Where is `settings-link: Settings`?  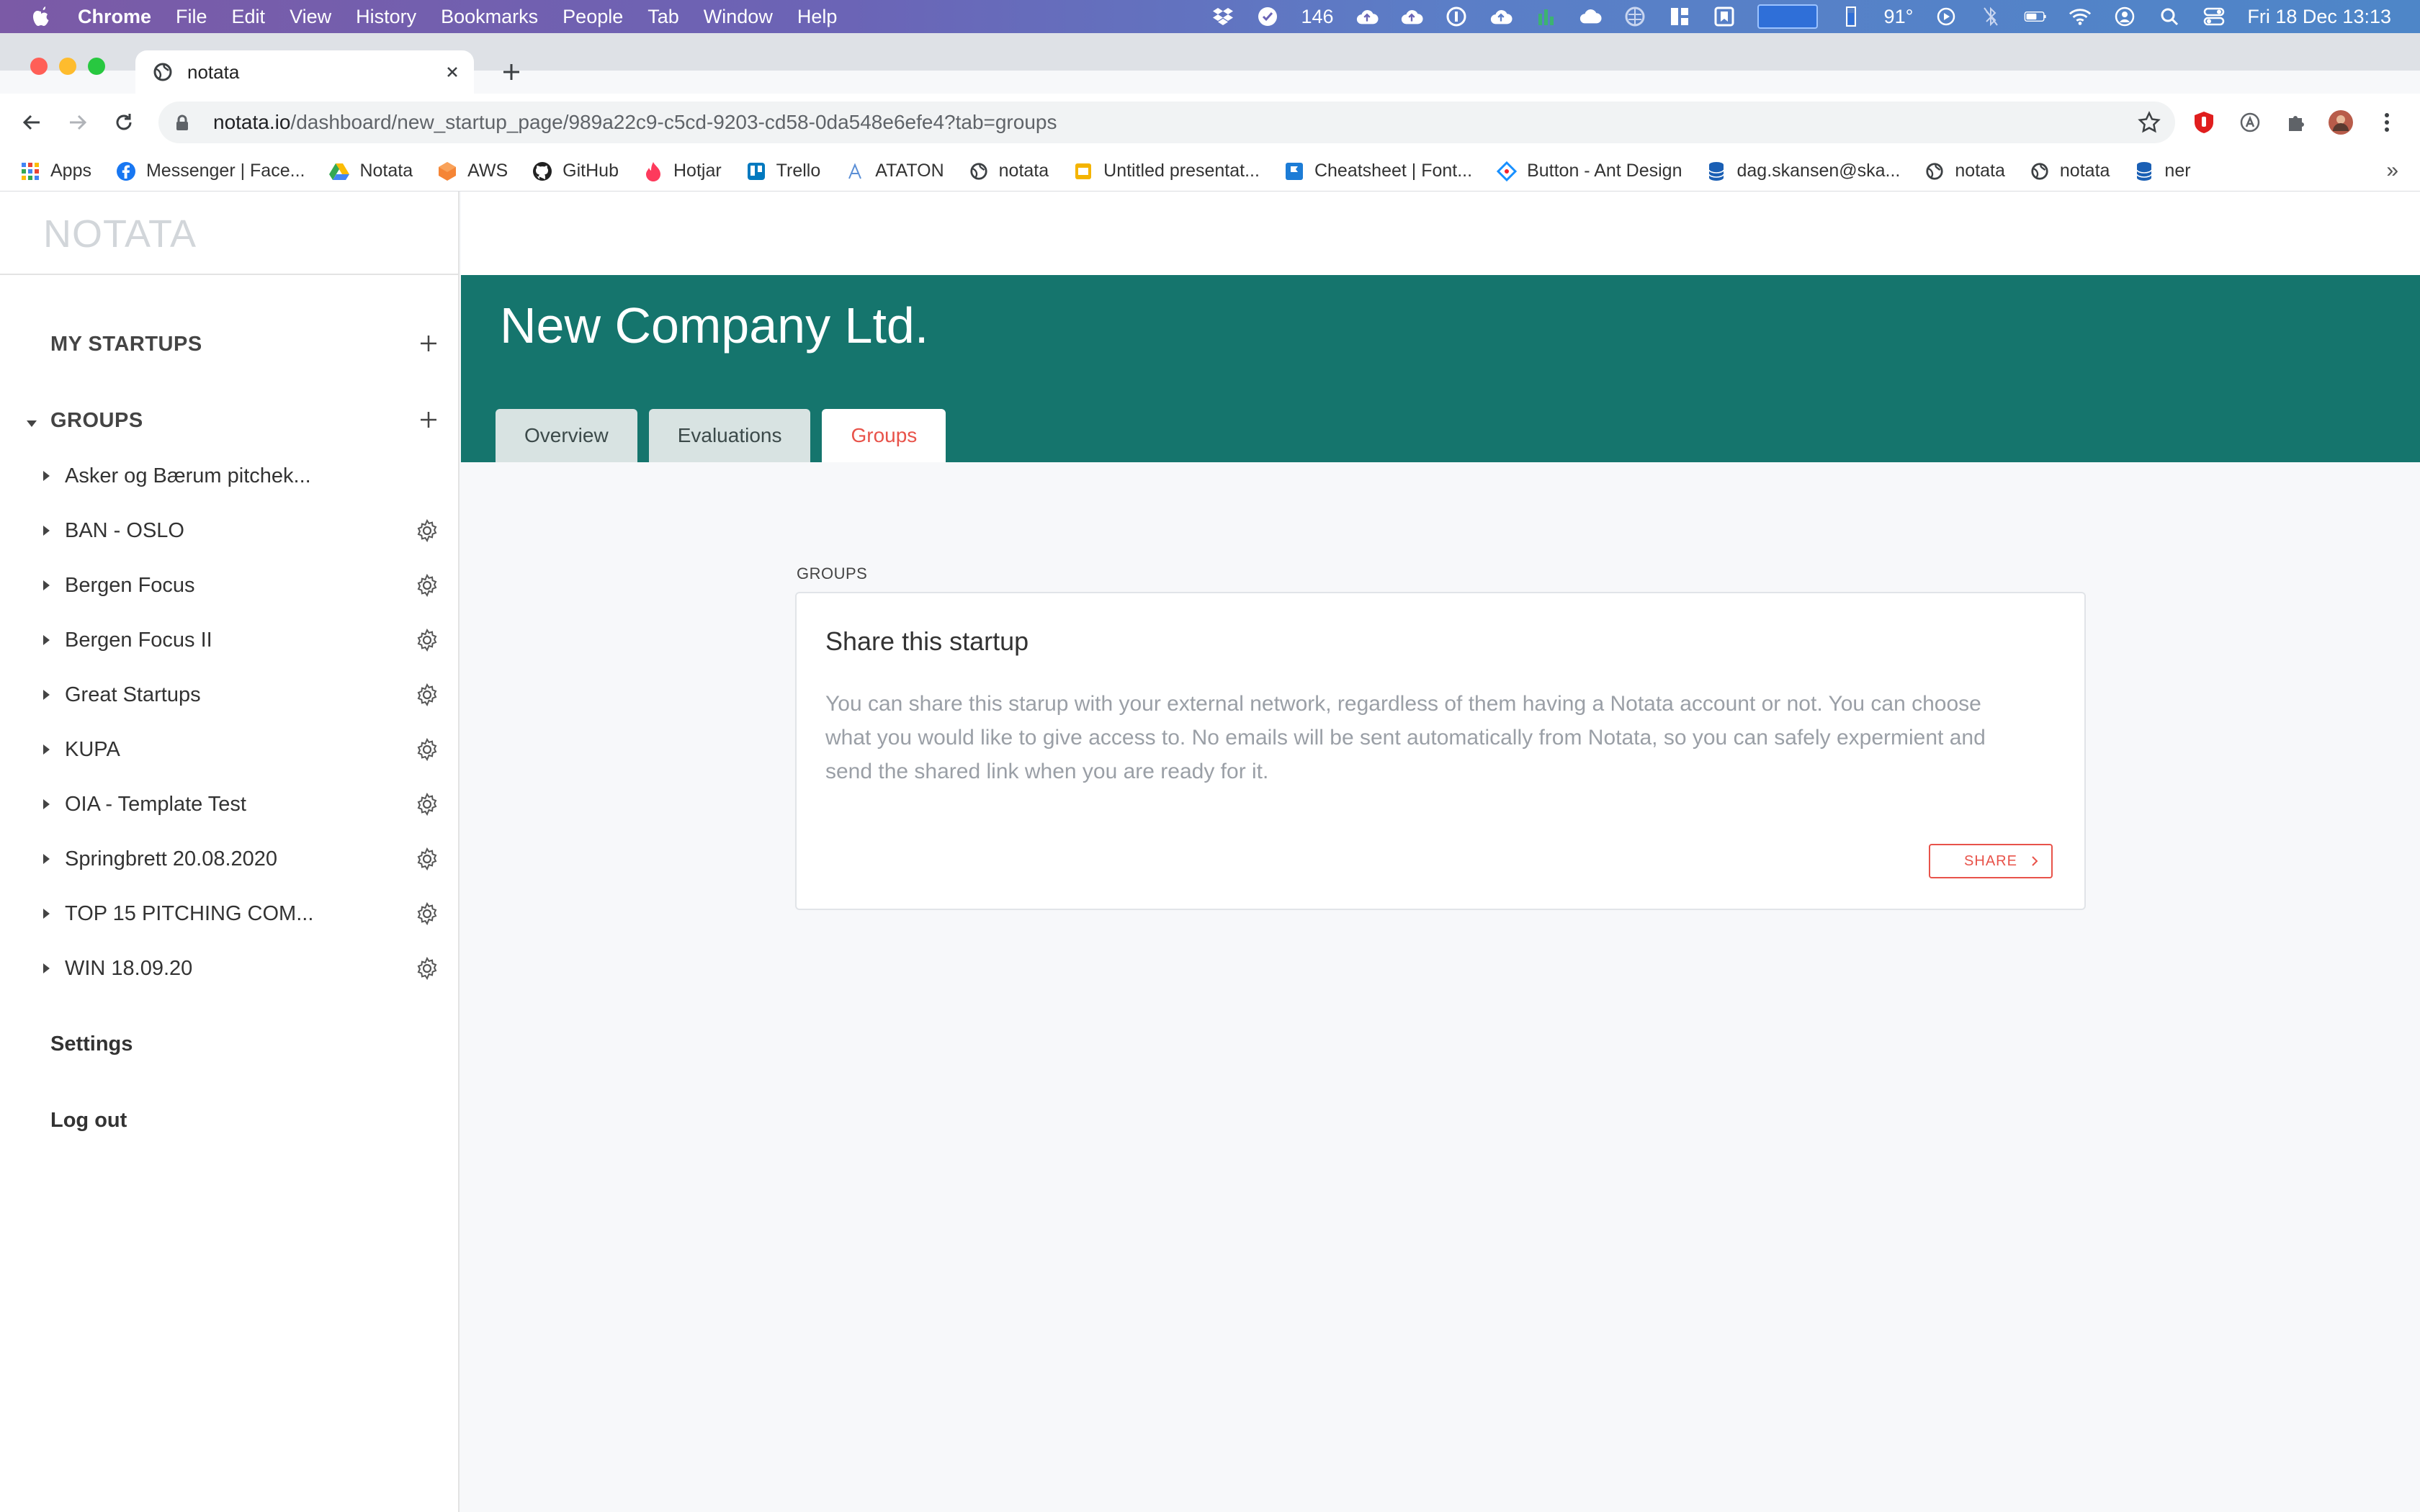
settings-link: Settings is located at coordinates (91, 1044).